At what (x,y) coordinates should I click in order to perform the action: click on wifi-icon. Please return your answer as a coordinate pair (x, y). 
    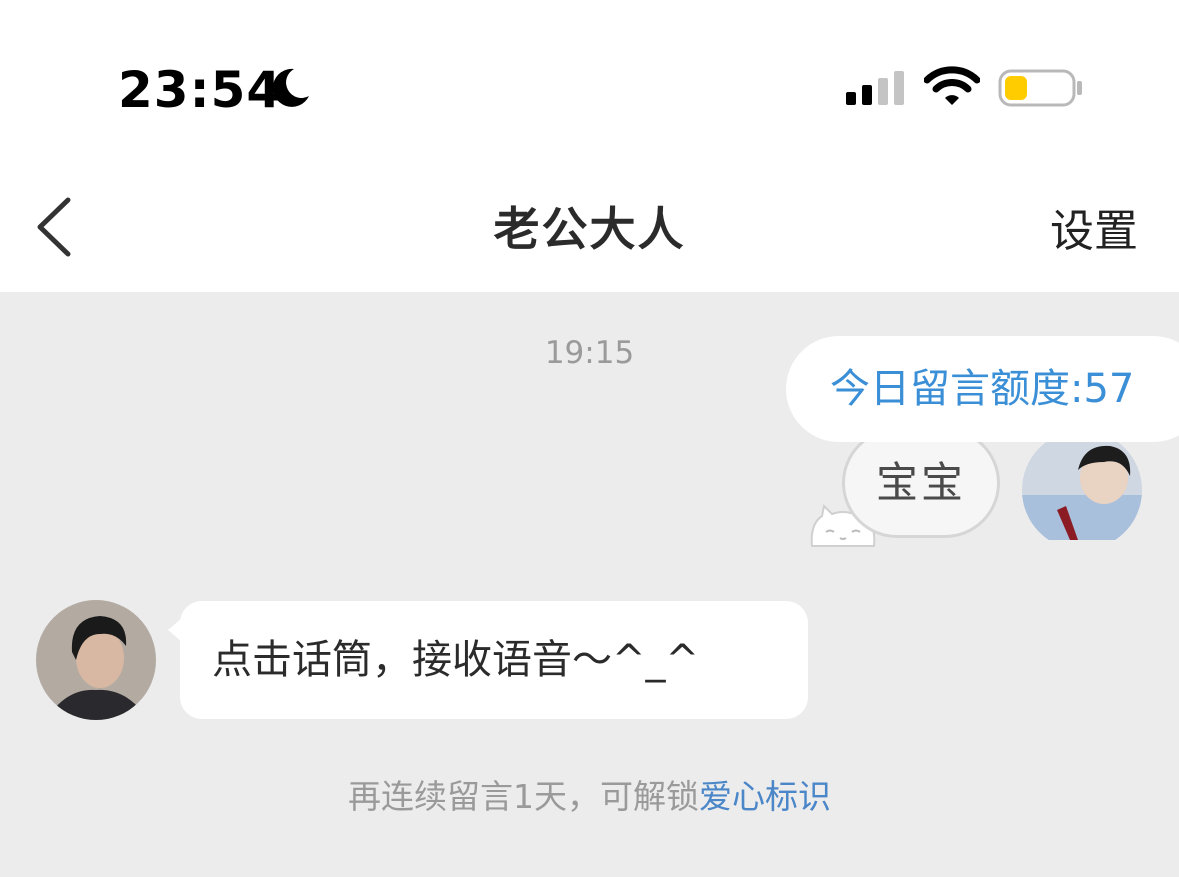
    Looking at the image, I should click on (952, 85).